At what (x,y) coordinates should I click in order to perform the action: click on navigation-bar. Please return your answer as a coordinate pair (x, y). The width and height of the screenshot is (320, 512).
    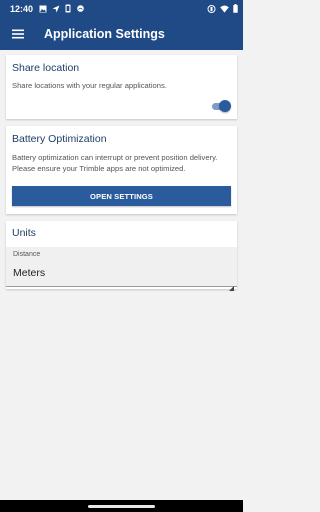
    Looking at the image, I should click on (121, 506).